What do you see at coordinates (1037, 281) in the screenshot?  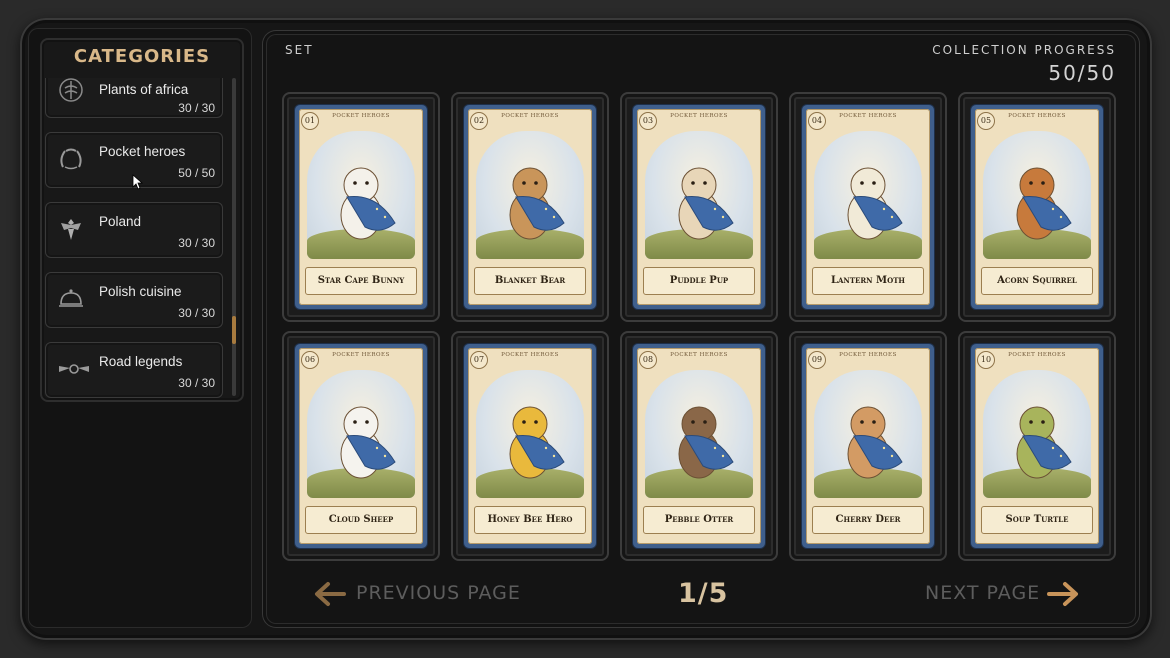 I see `card-name: Acorn Squirrel` at bounding box center [1037, 281].